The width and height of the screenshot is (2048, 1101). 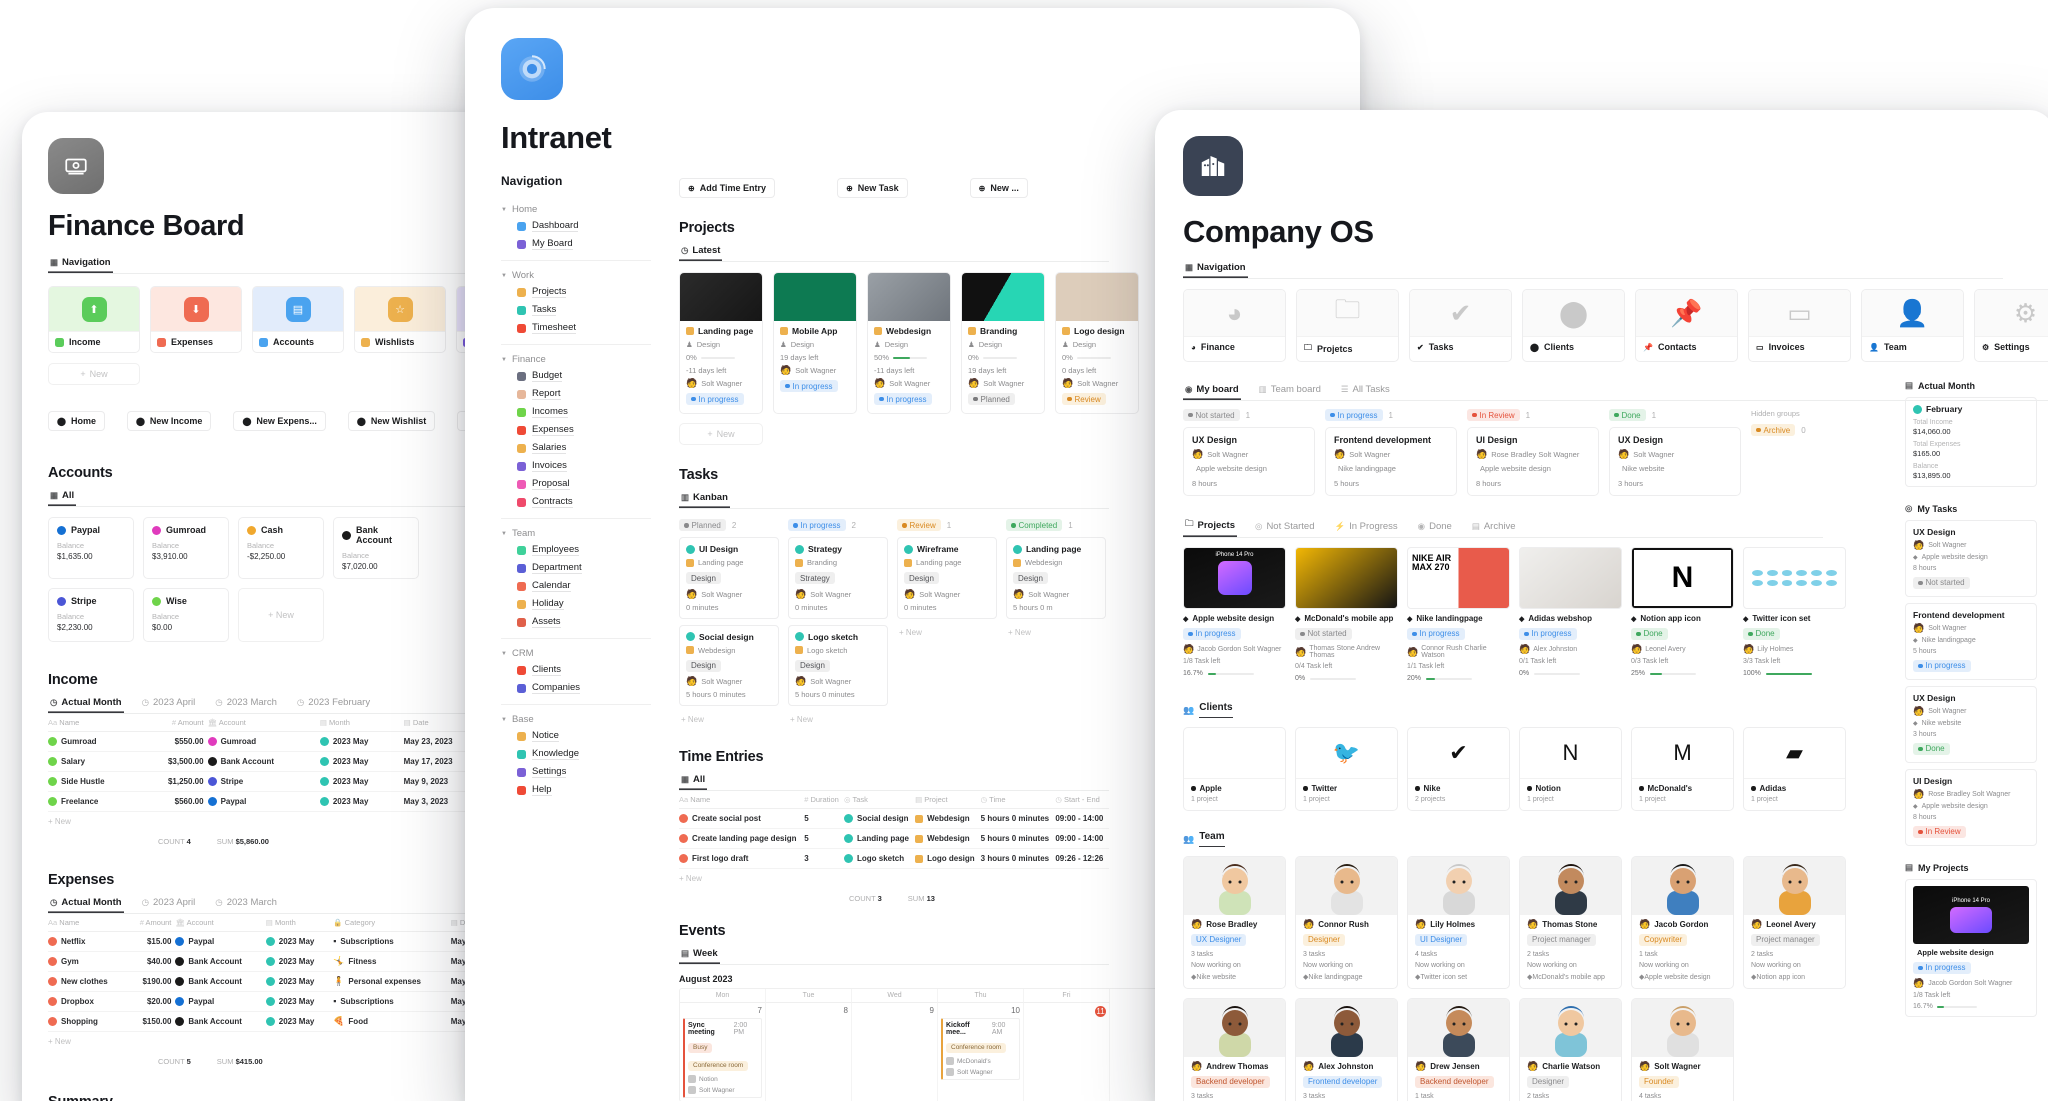 What do you see at coordinates (576, 359) in the screenshot?
I see `nav-group-label: ▼ Finance` at bounding box center [576, 359].